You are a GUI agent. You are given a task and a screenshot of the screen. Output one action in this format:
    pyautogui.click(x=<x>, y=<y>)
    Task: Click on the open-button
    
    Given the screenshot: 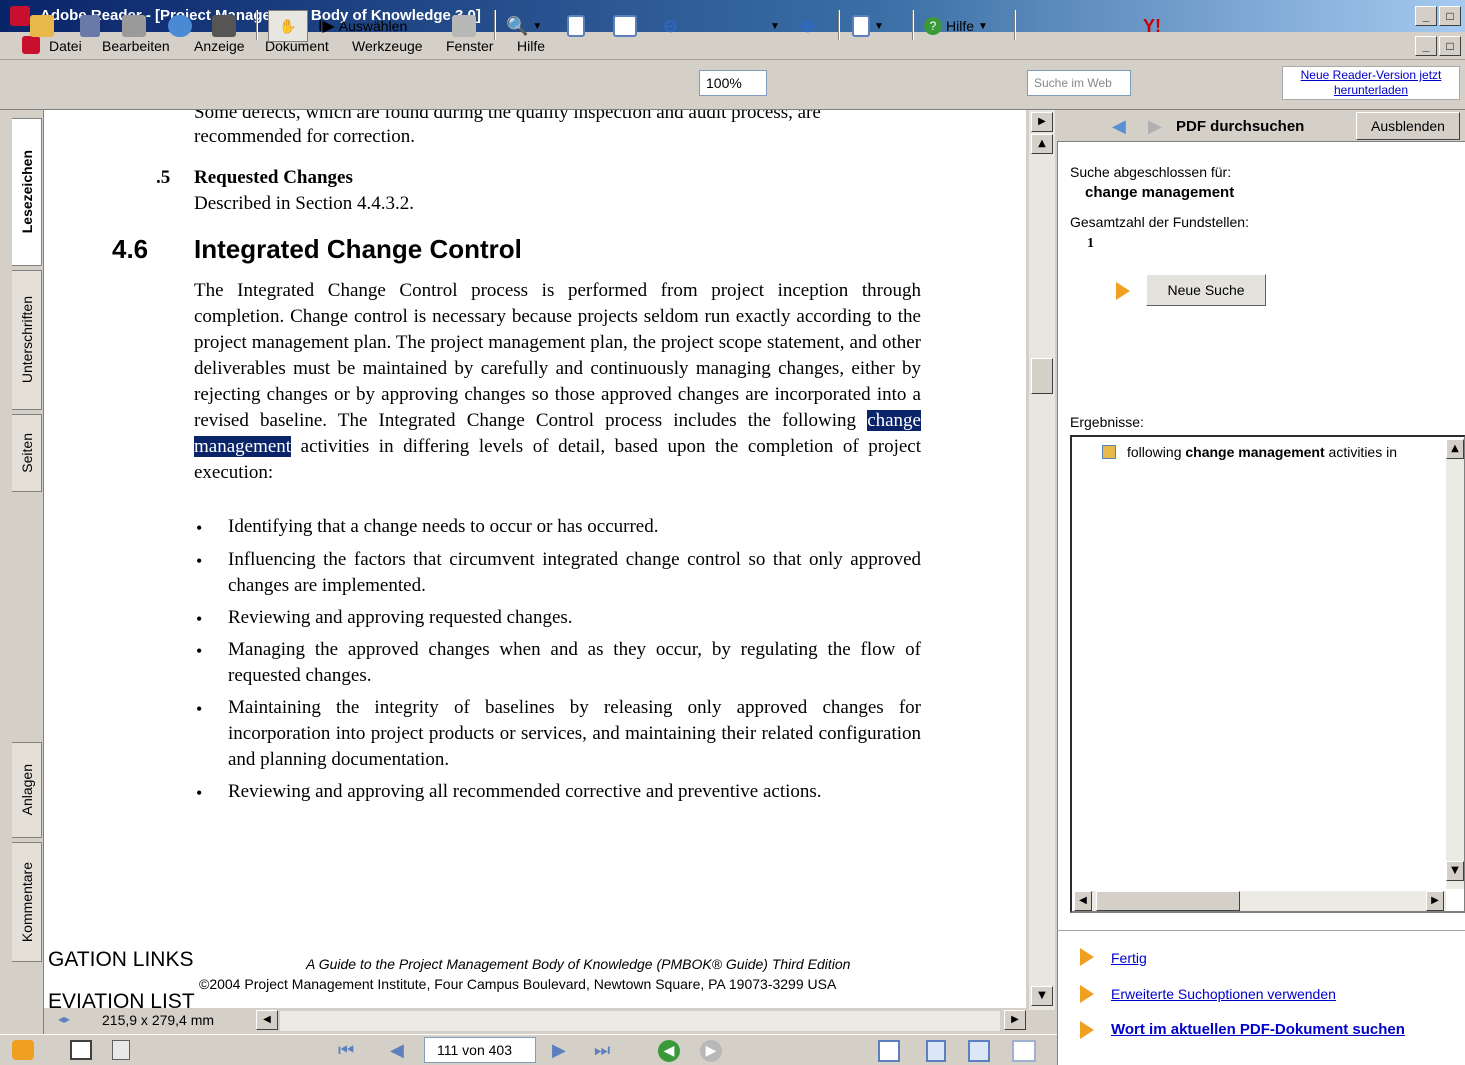 What is the action you would take?
    pyautogui.click(x=42, y=26)
    